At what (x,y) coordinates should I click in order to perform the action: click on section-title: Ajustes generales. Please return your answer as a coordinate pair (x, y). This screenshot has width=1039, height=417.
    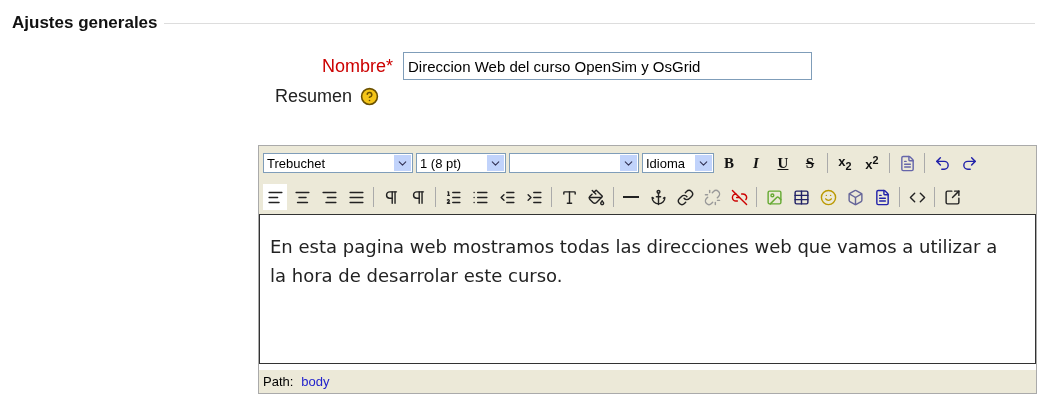
    Looking at the image, I should click on (85, 23).